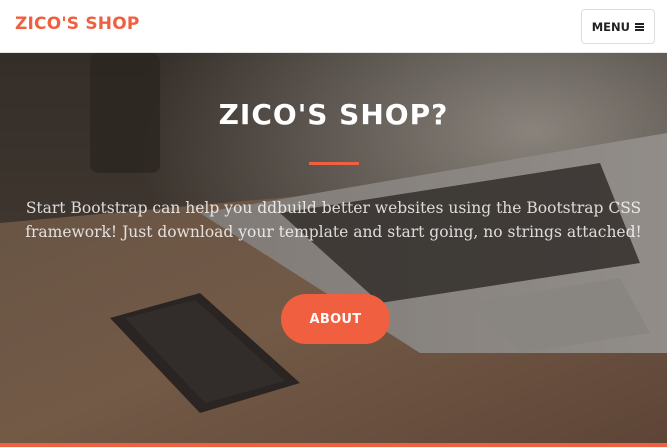  I want to click on hero-divider, so click(334, 163).